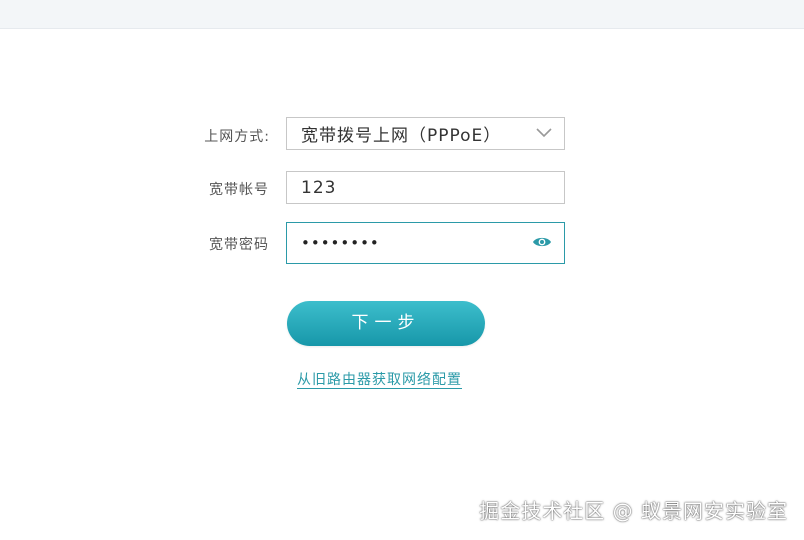  What do you see at coordinates (411, 187) in the screenshot?
I see `account-input` at bounding box center [411, 187].